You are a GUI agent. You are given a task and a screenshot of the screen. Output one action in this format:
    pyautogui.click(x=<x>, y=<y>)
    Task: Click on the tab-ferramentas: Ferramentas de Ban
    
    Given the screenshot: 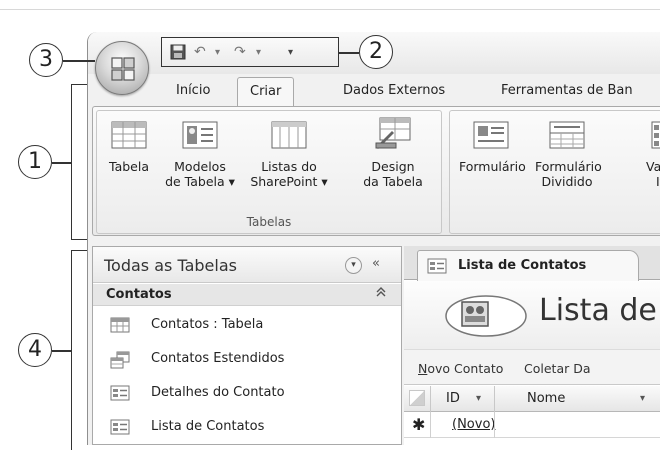 What is the action you would take?
    pyautogui.click(x=567, y=90)
    